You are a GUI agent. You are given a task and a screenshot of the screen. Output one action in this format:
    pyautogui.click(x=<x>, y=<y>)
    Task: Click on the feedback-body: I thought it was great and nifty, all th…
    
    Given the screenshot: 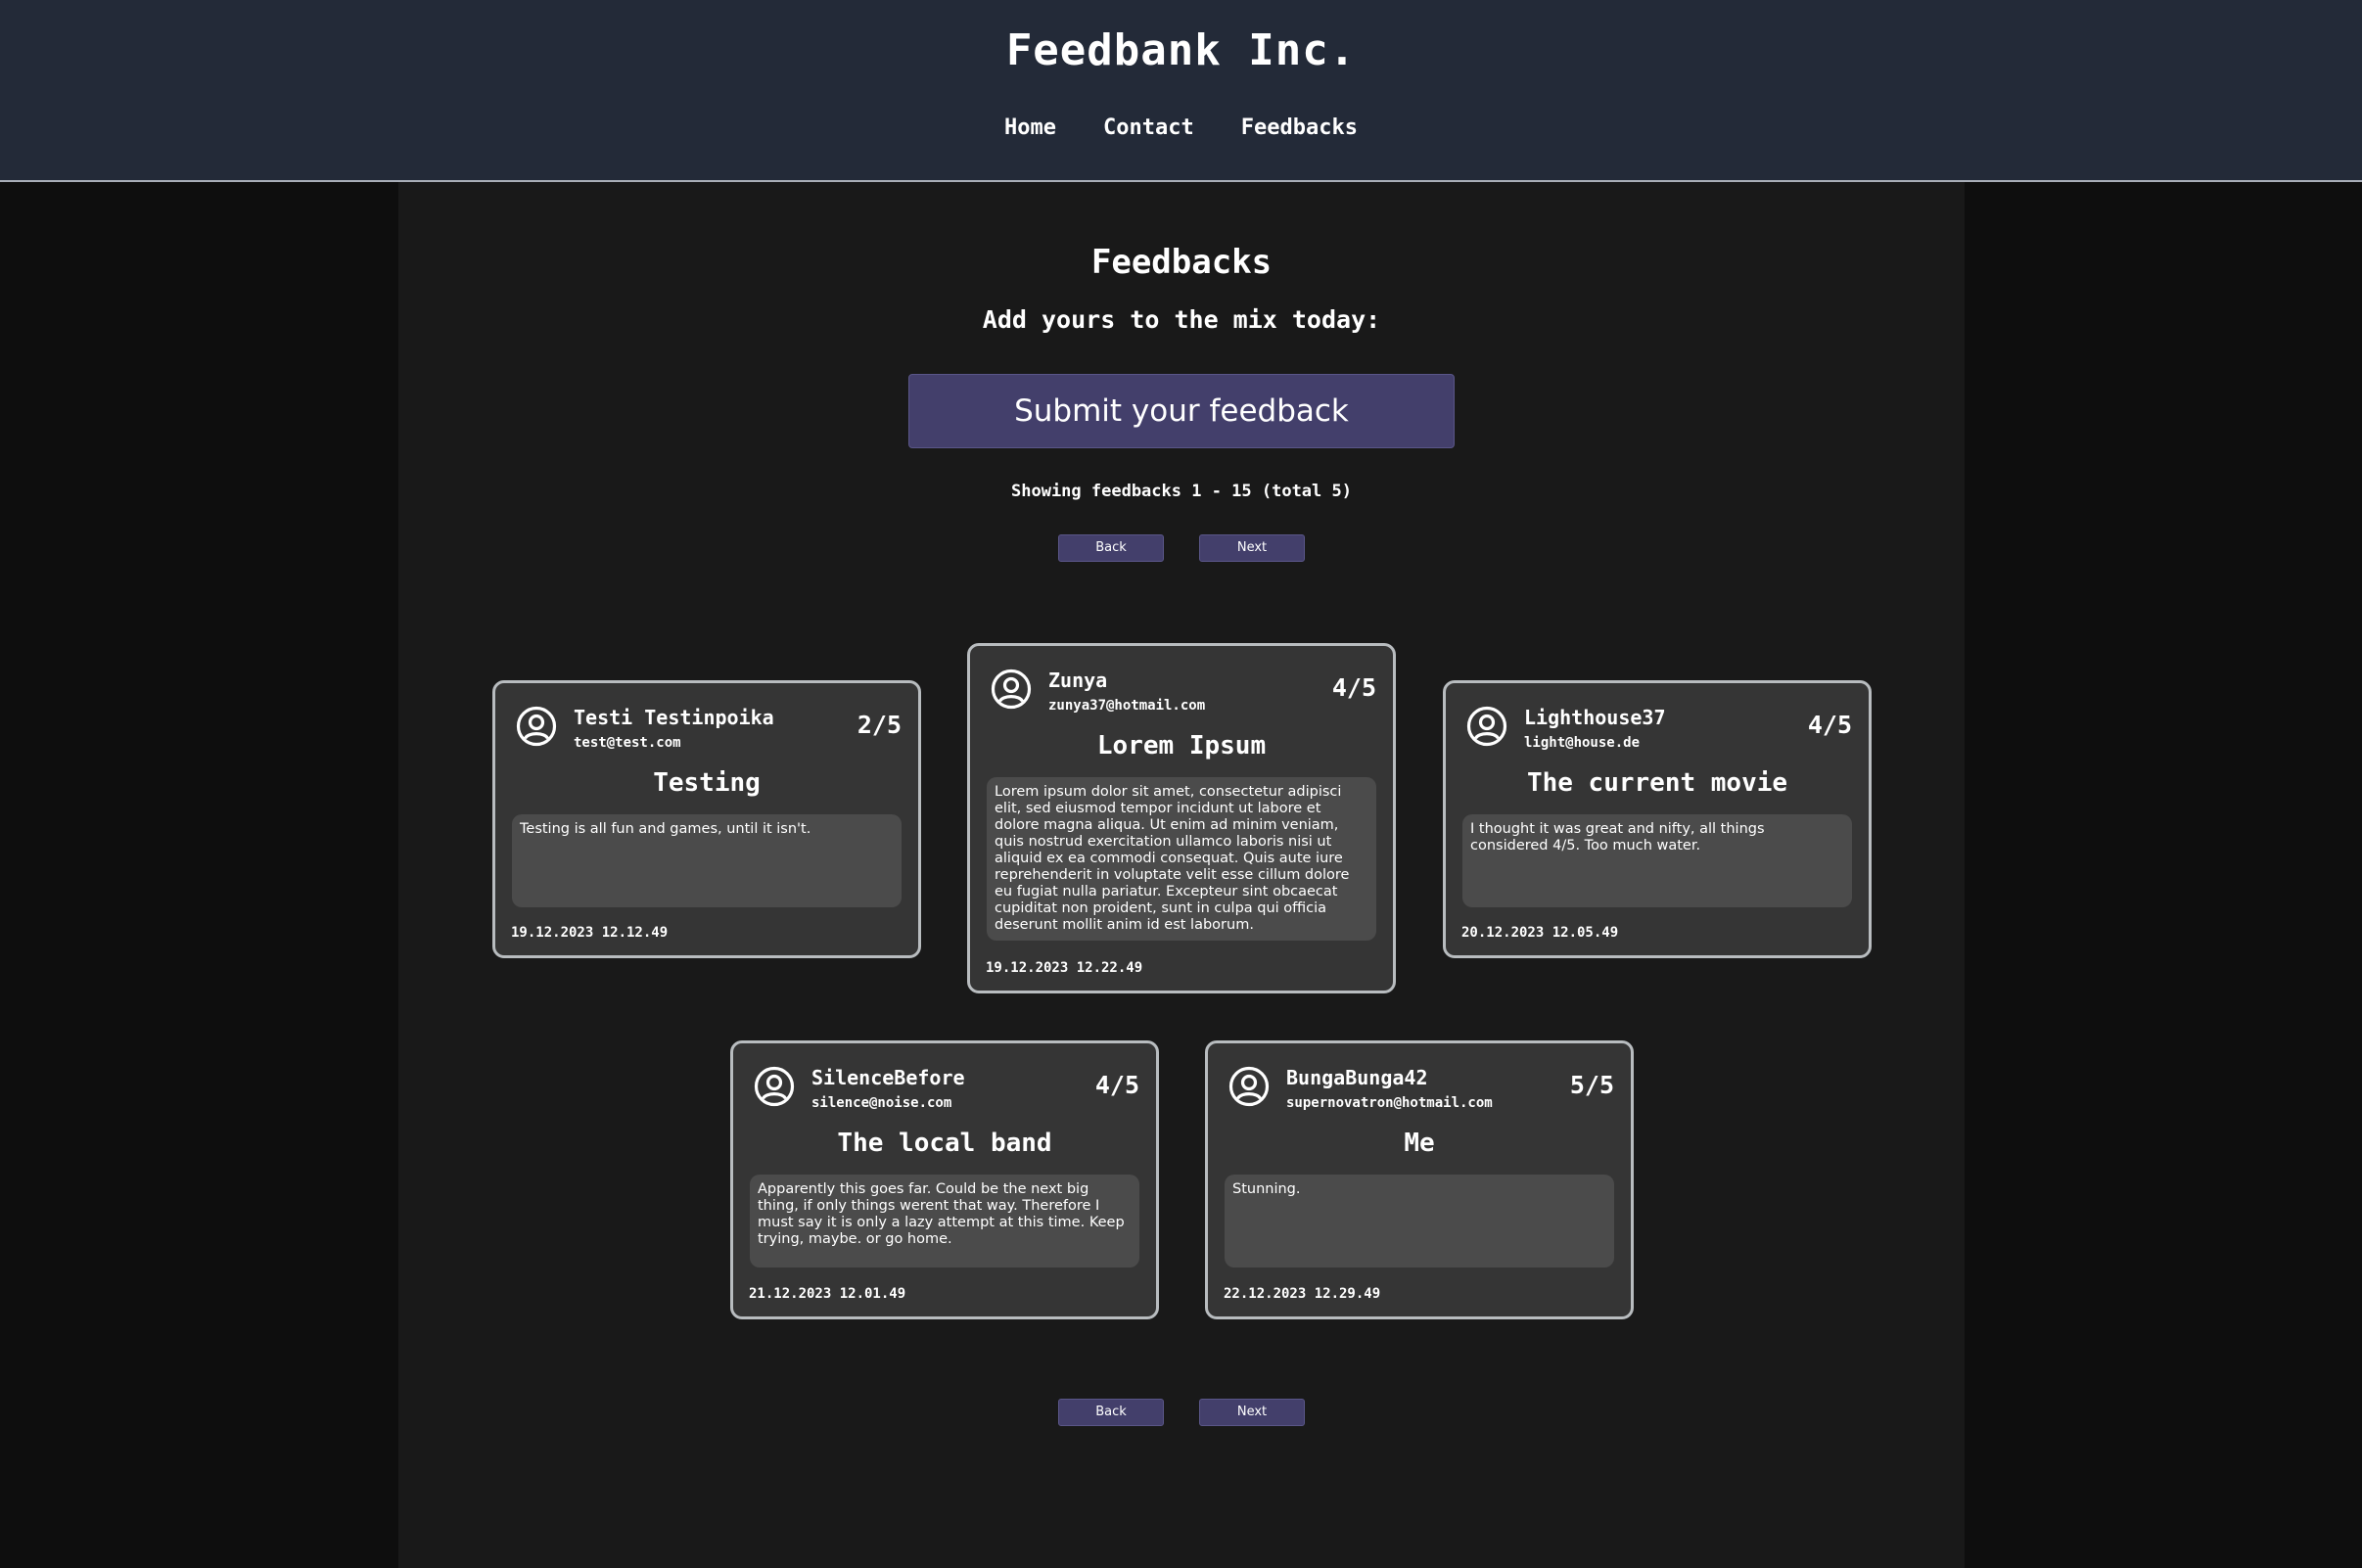 What is the action you would take?
    pyautogui.click(x=1657, y=860)
    